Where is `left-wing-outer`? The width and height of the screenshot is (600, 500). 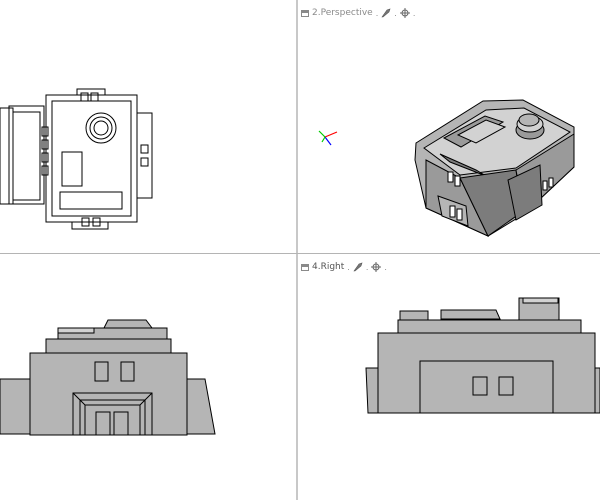
left-wing-outer is located at coordinates (26, 155).